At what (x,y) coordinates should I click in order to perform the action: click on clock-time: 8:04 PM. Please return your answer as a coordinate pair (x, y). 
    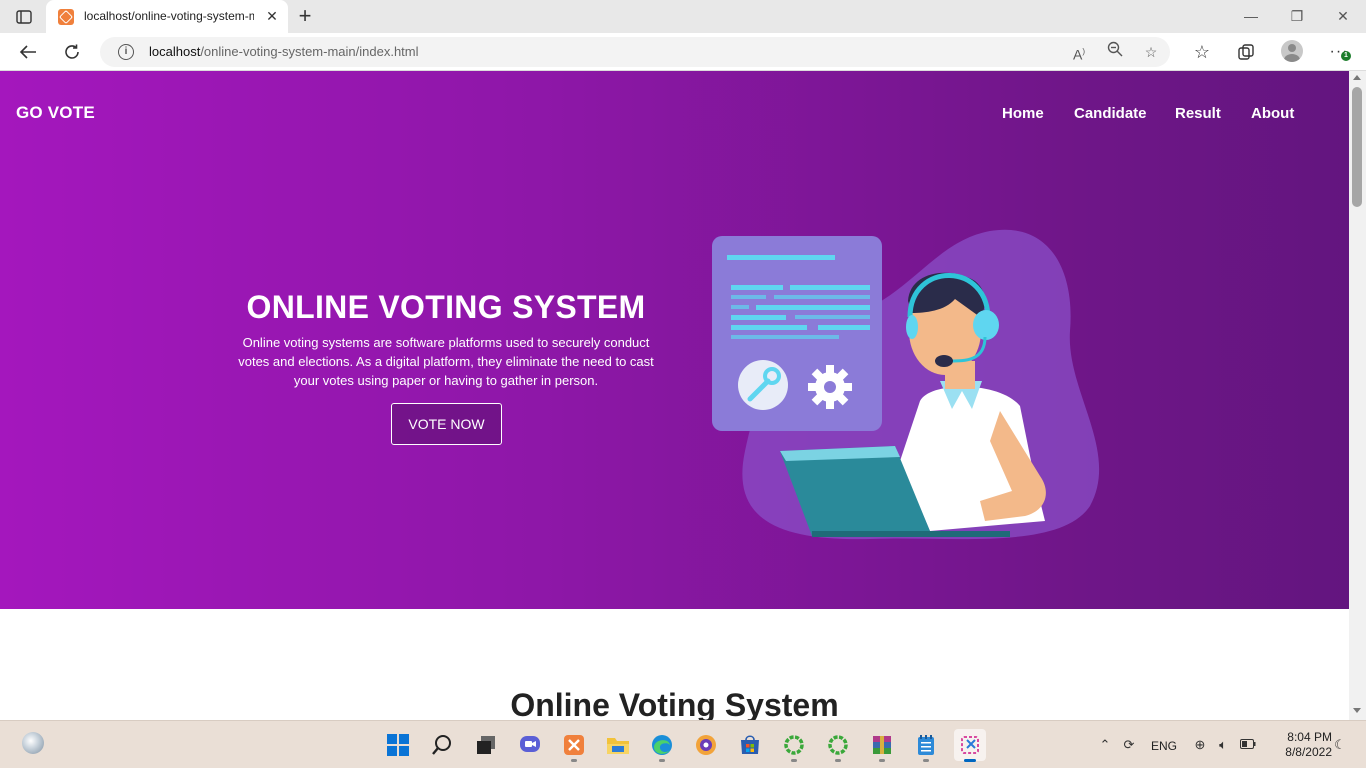
    Looking at the image, I should click on (1309, 737).